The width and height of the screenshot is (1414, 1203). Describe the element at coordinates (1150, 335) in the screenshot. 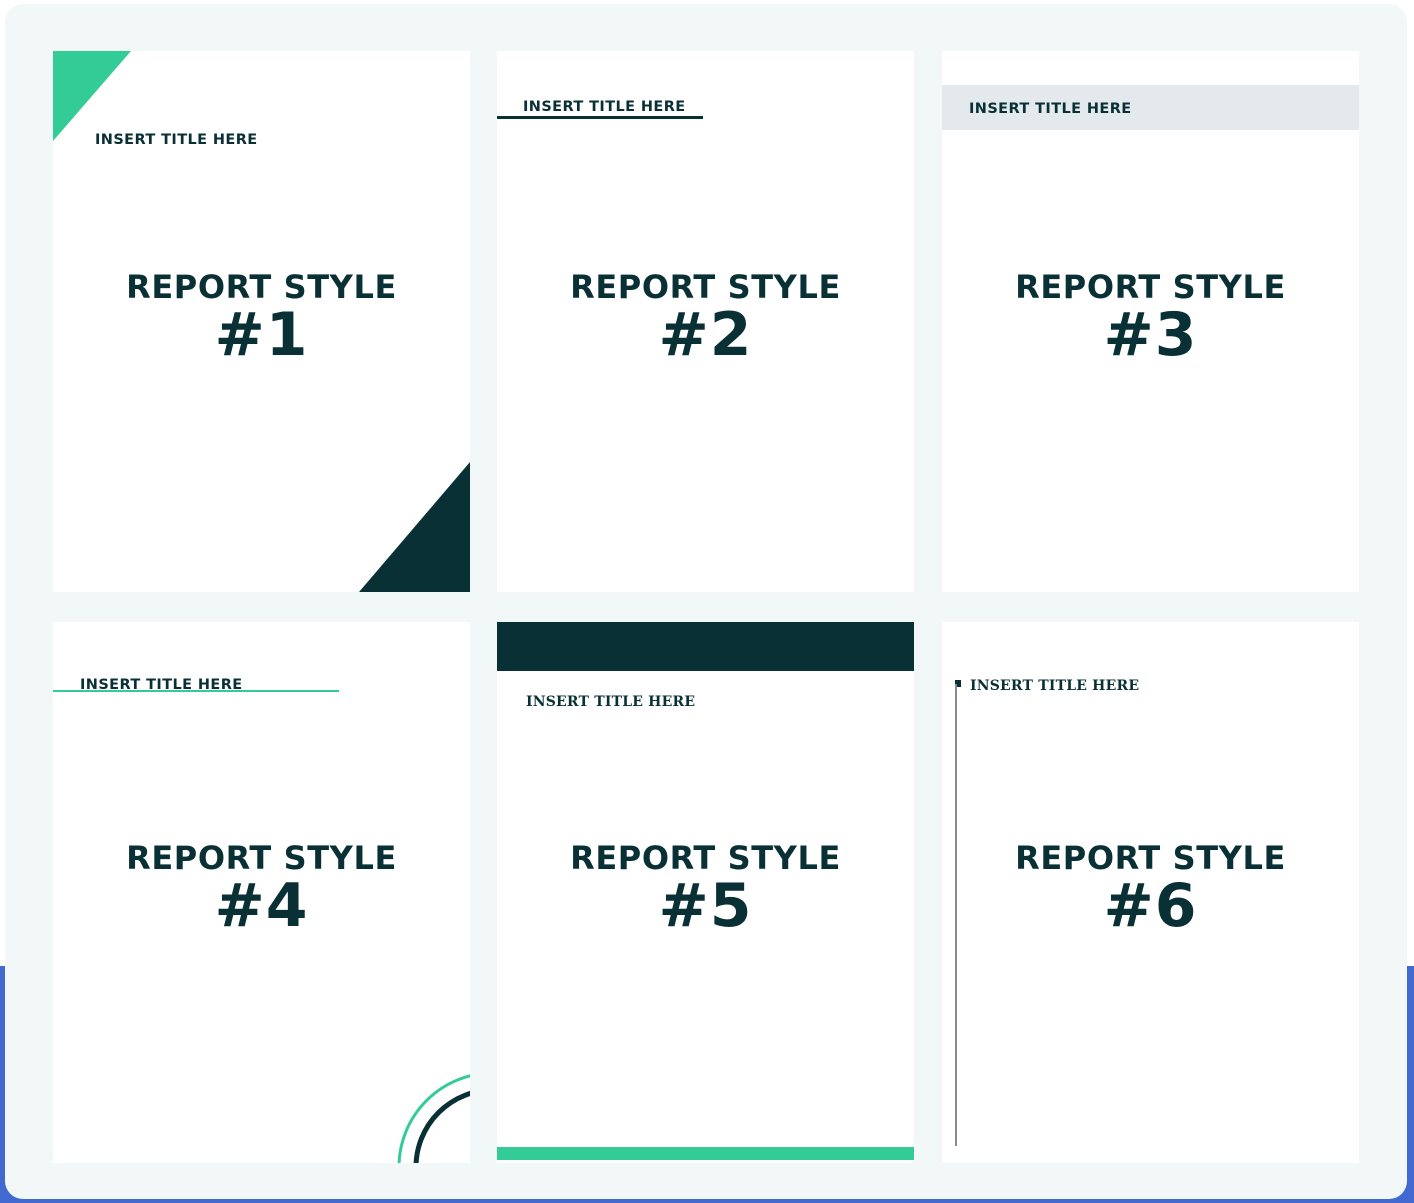

I see `style-number: #3` at that location.